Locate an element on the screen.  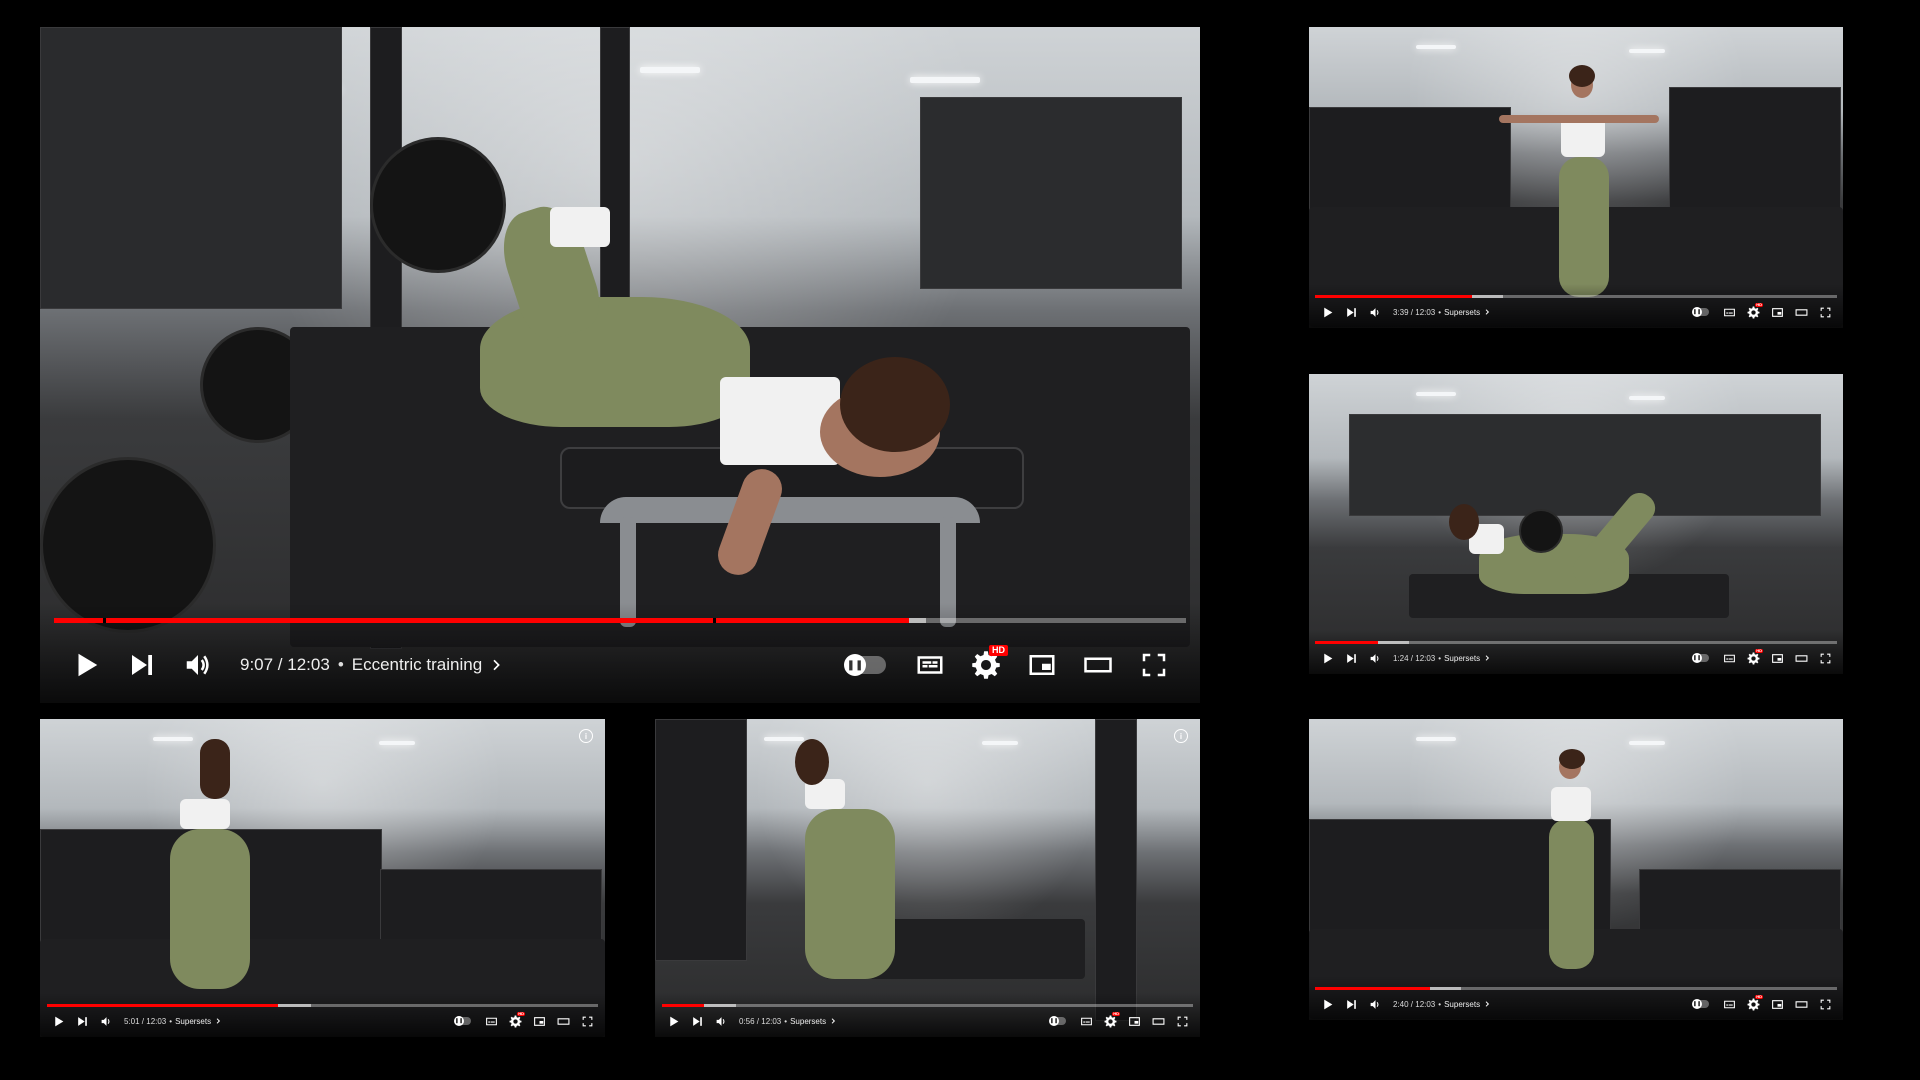
subtitles-icon is located at coordinates (1729, 658).